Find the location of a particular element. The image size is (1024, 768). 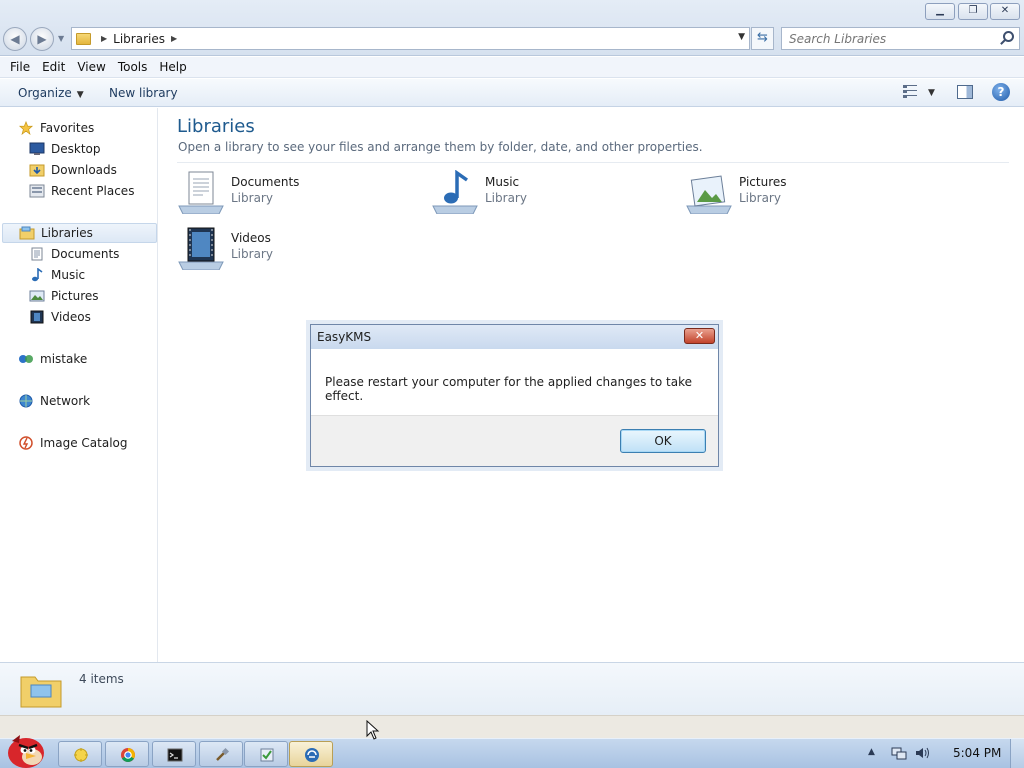

library-tile-pictures: Pictures Library is located at coordinates (805, 193).